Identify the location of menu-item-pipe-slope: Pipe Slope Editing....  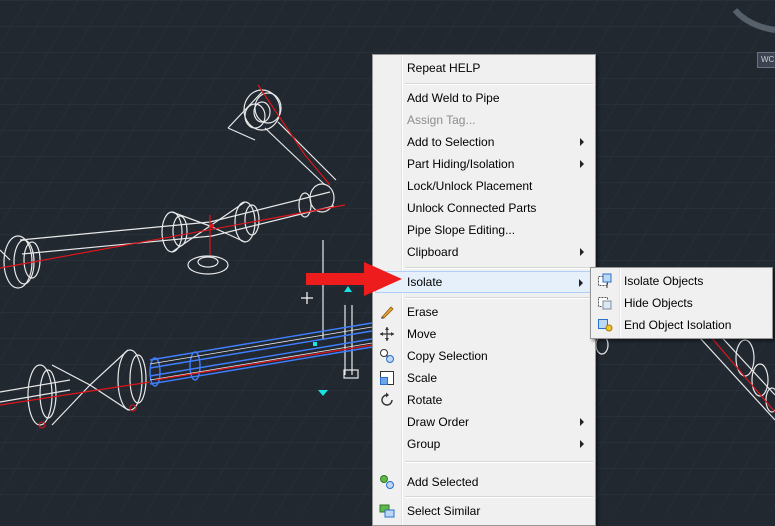
(484, 230).